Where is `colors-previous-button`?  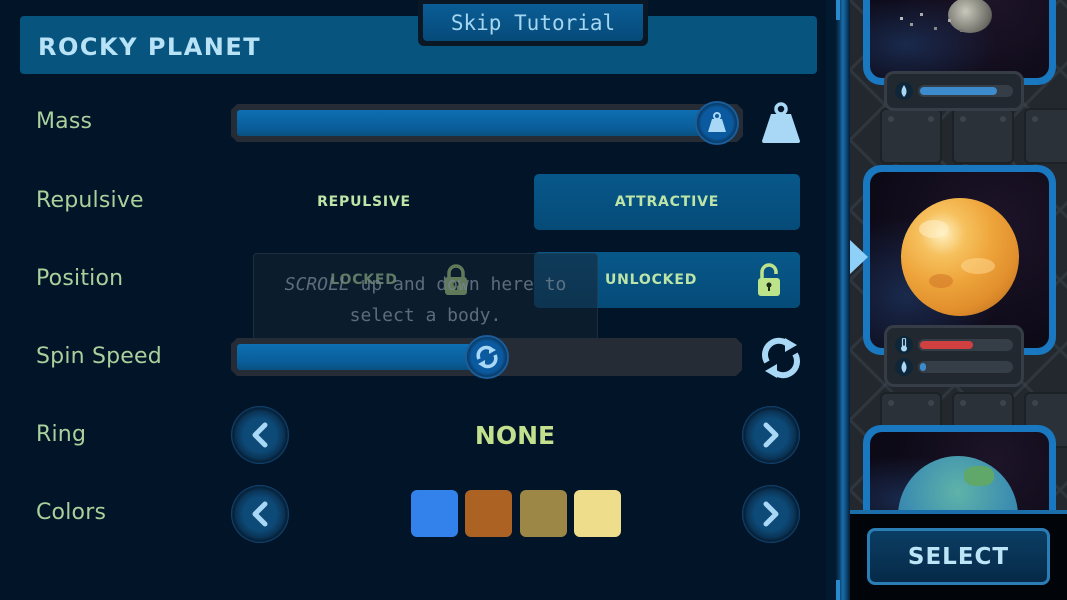
colors-previous-button is located at coordinates (260, 514).